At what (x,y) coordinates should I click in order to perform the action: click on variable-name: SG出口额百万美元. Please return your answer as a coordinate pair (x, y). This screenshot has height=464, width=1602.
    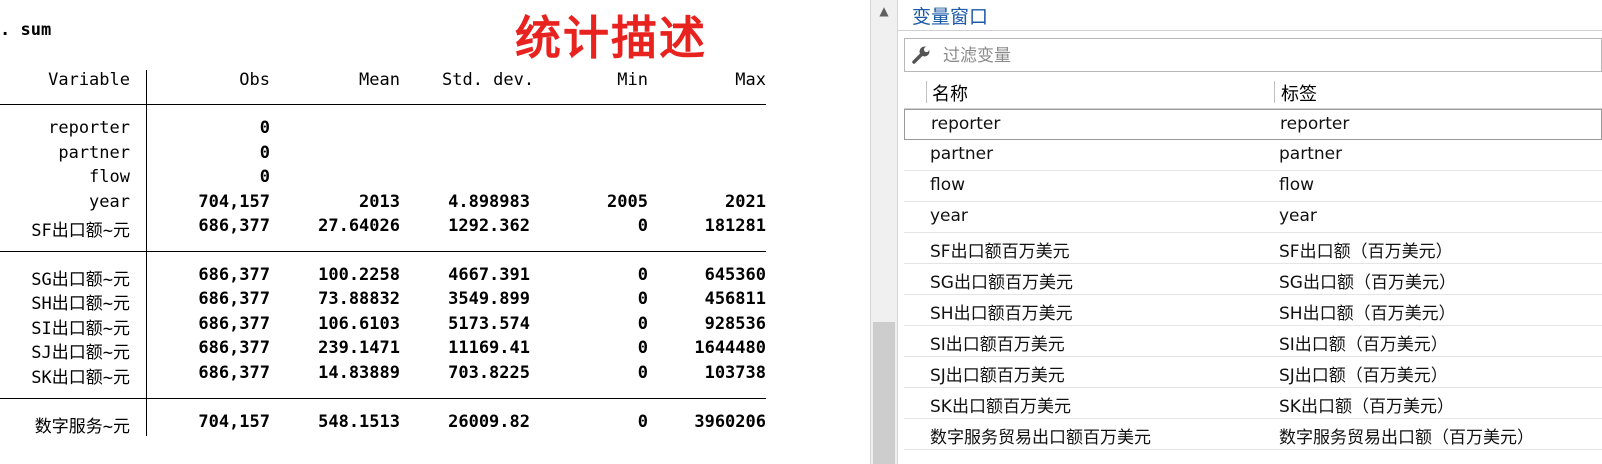
    Looking at the image, I should click on (1001, 283).